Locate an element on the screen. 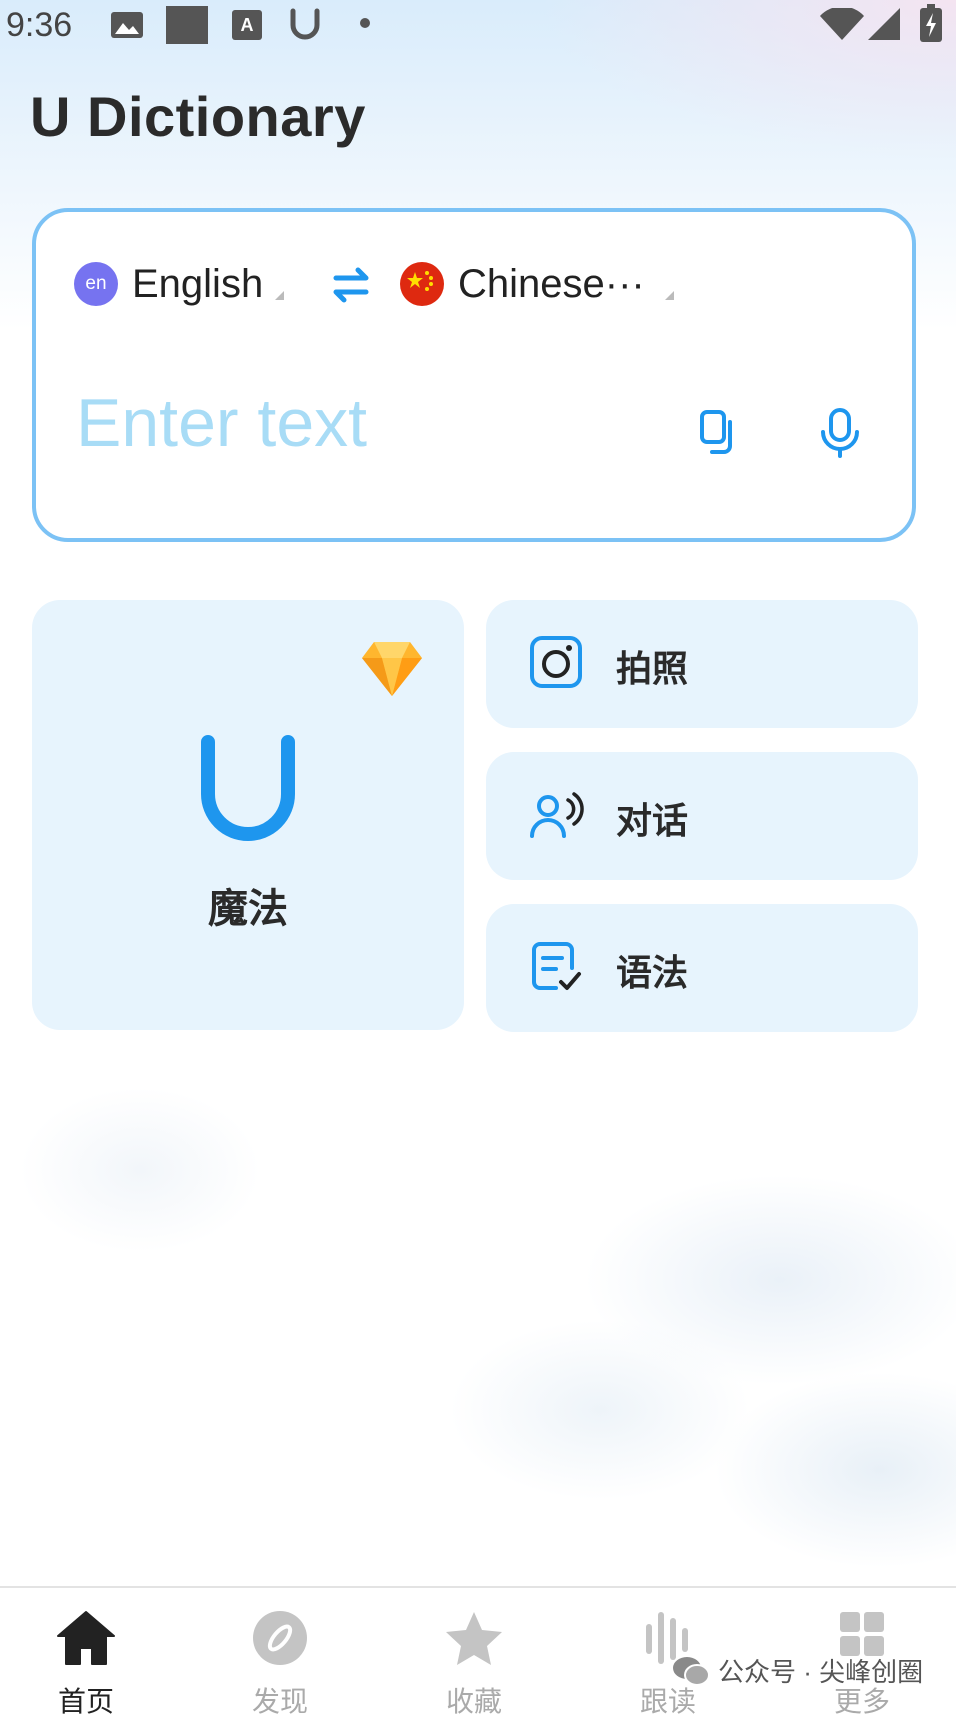 The width and height of the screenshot is (956, 1720). conversation-icon is located at coordinates (557, 815).